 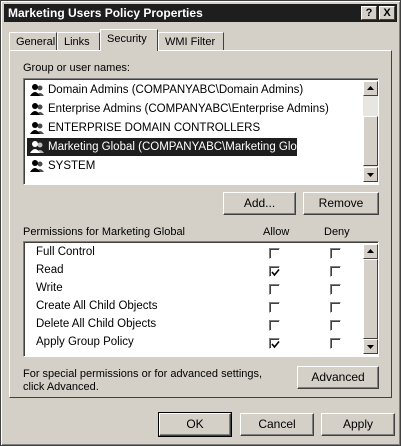 What do you see at coordinates (72, 166) in the screenshot?
I see `group-item-label: SYSTEM` at bounding box center [72, 166].